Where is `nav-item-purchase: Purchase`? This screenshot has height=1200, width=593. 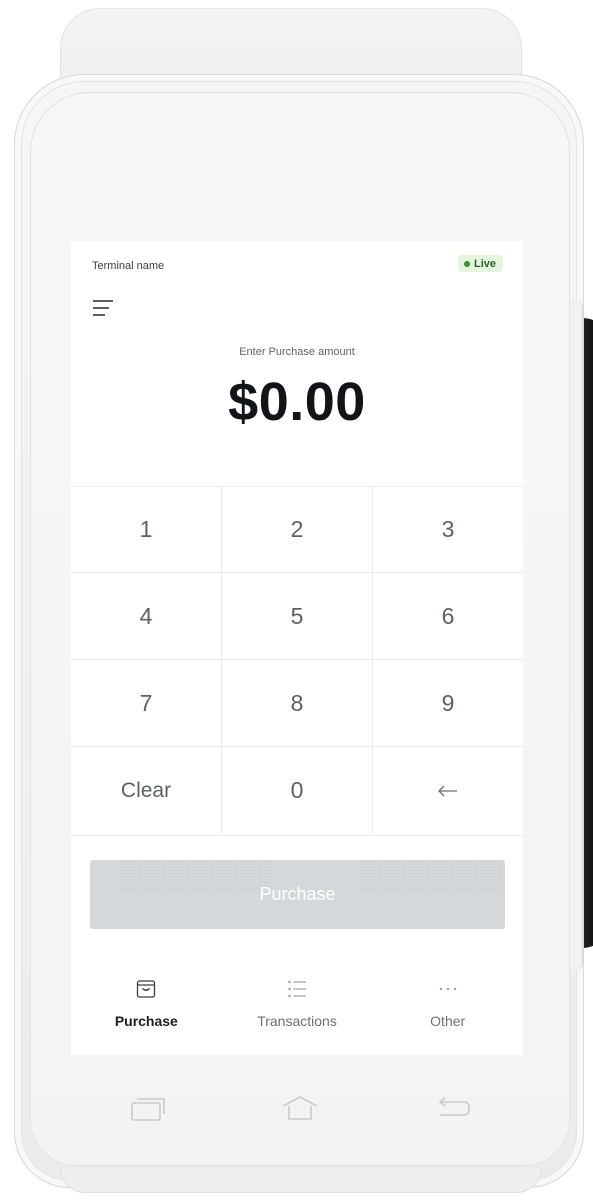 nav-item-purchase: Purchase is located at coordinates (146, 1005).